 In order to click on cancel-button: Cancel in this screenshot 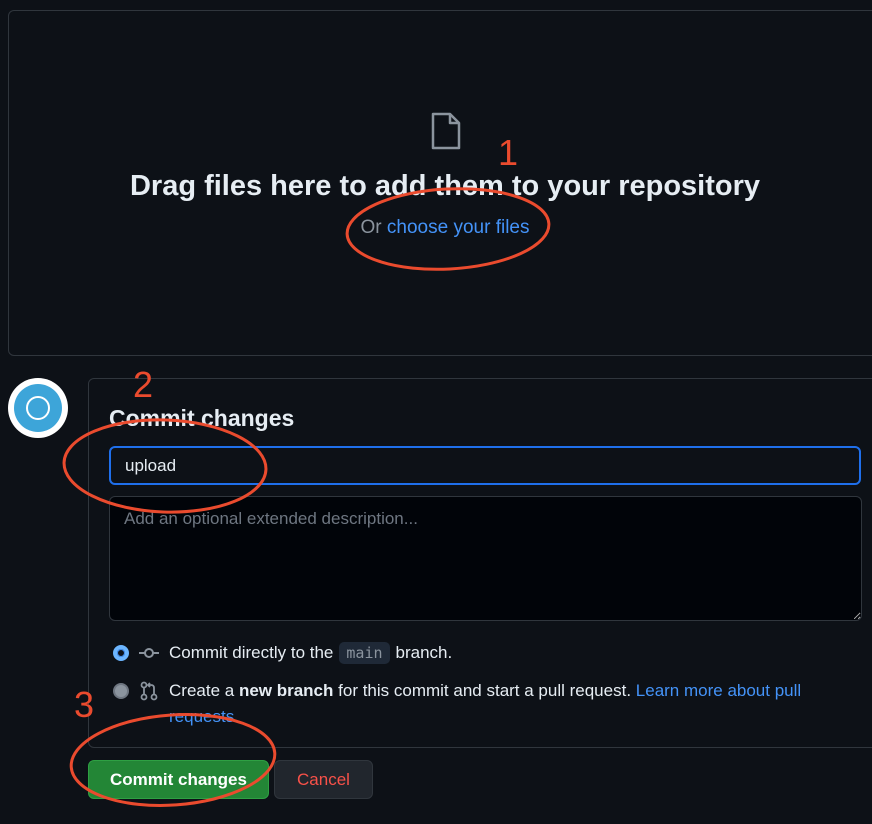, I will do `click(323, 779)`.